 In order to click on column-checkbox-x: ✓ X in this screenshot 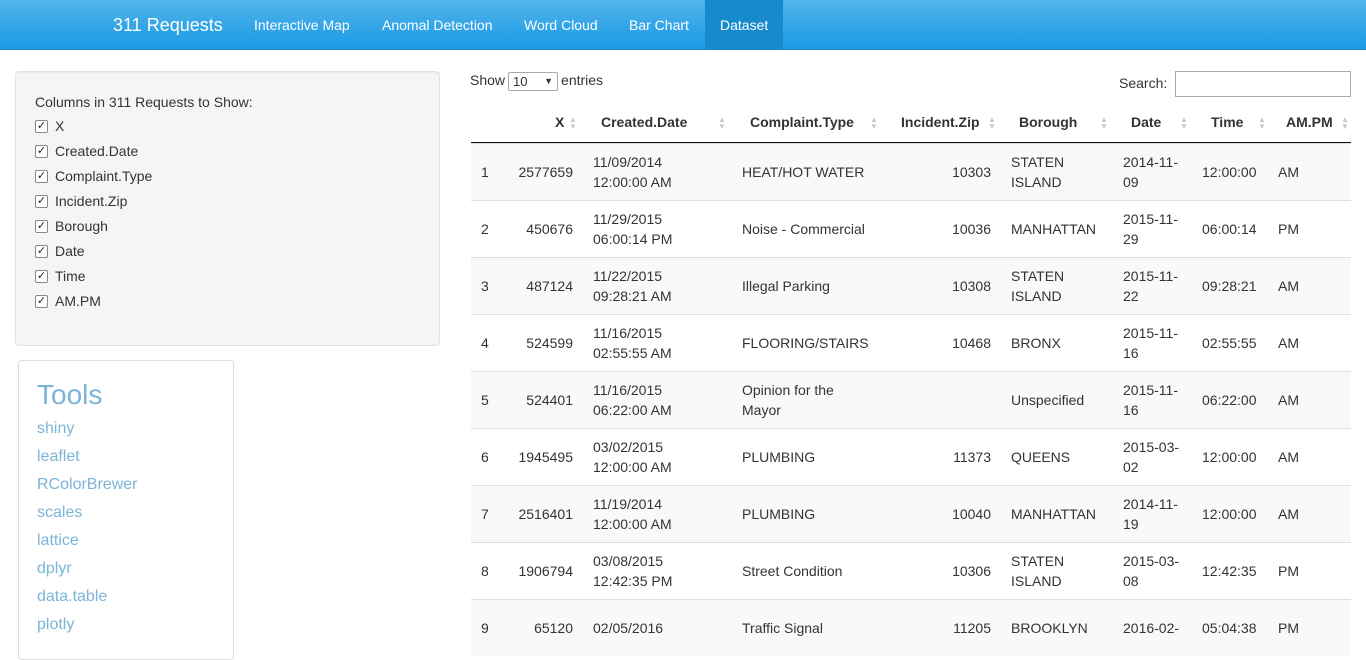, I will do `click(49, 126)`.